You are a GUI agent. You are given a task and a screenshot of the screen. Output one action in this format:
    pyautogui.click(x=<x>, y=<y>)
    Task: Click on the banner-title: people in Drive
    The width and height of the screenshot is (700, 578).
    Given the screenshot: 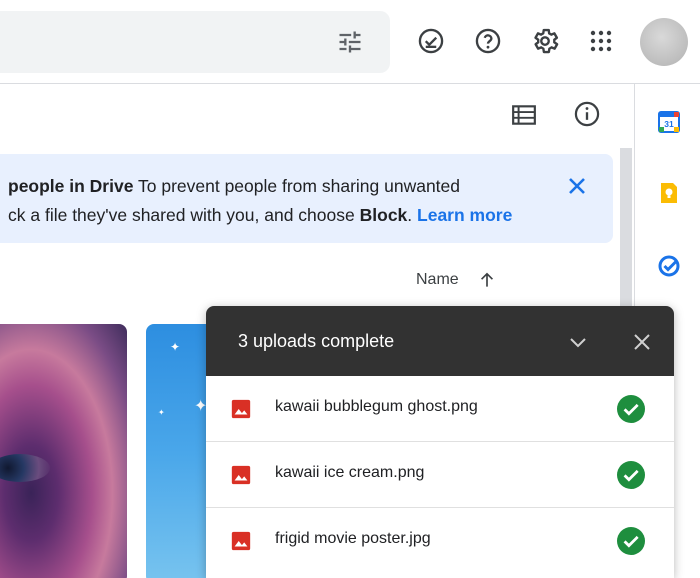 What is the action you would take?
    pyautogui.click(x=71, y=186)
    